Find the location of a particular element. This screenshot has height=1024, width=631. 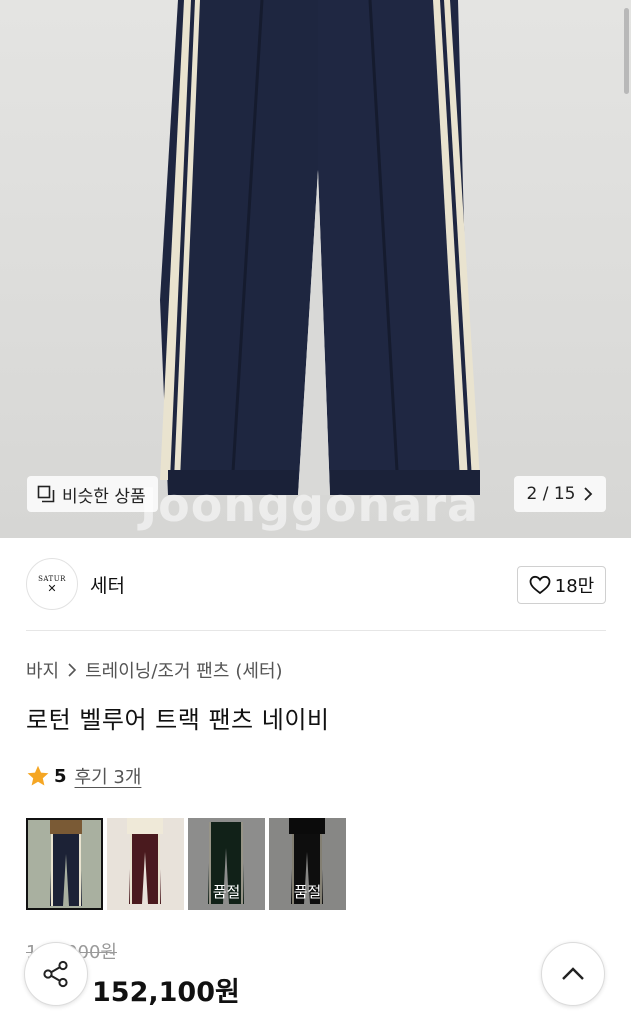

star-icon is located at coordinates (38, 775).